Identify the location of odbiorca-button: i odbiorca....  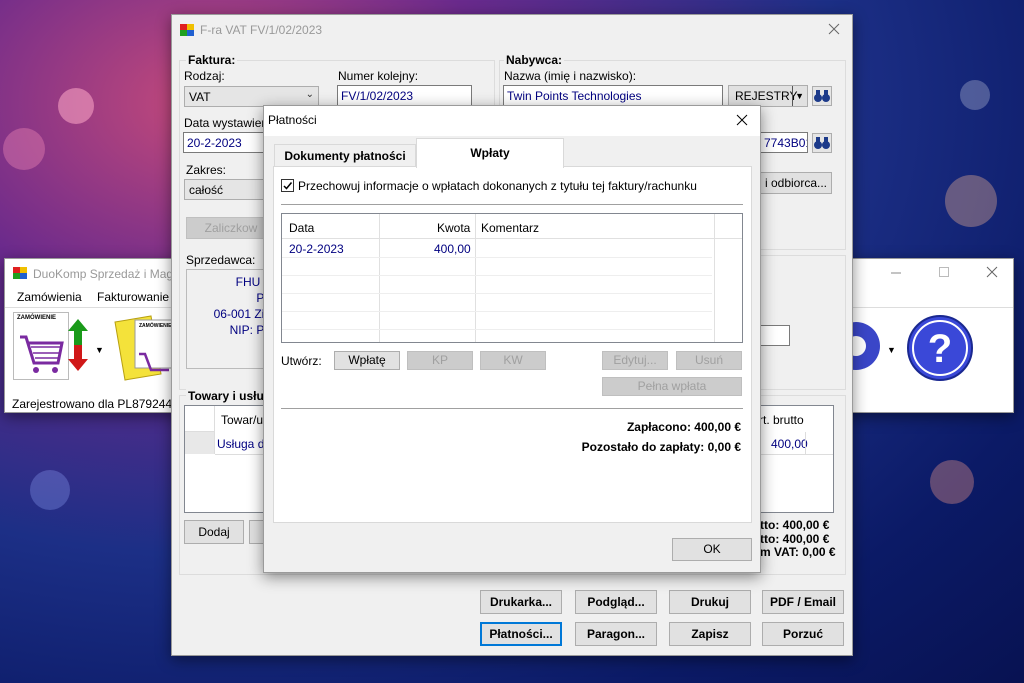
(796, 183).